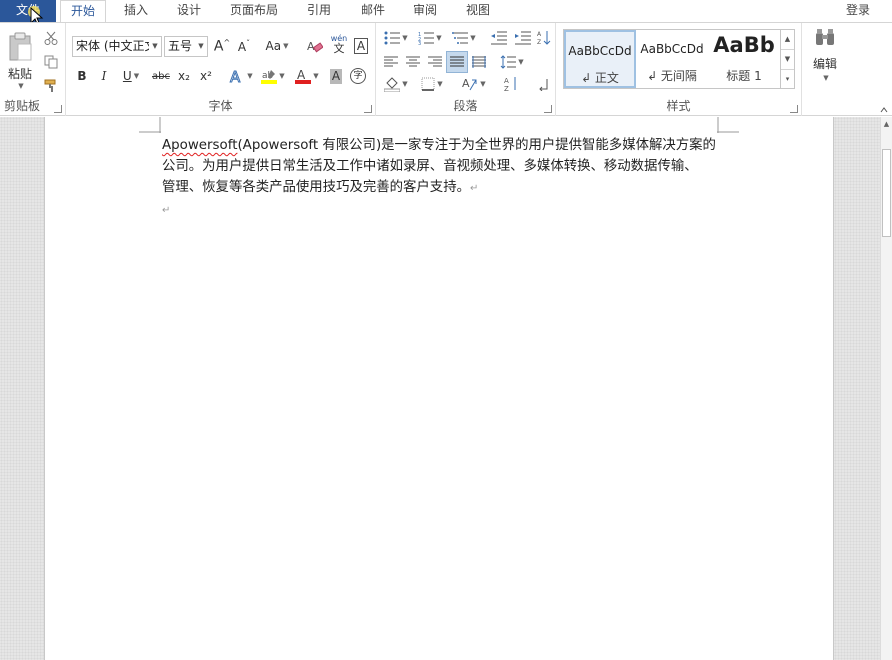  What do you see at coordinates (548, 109) in the screenshot?
I see `paragraph-dialog-launcher` at bounding box center [548, 109].